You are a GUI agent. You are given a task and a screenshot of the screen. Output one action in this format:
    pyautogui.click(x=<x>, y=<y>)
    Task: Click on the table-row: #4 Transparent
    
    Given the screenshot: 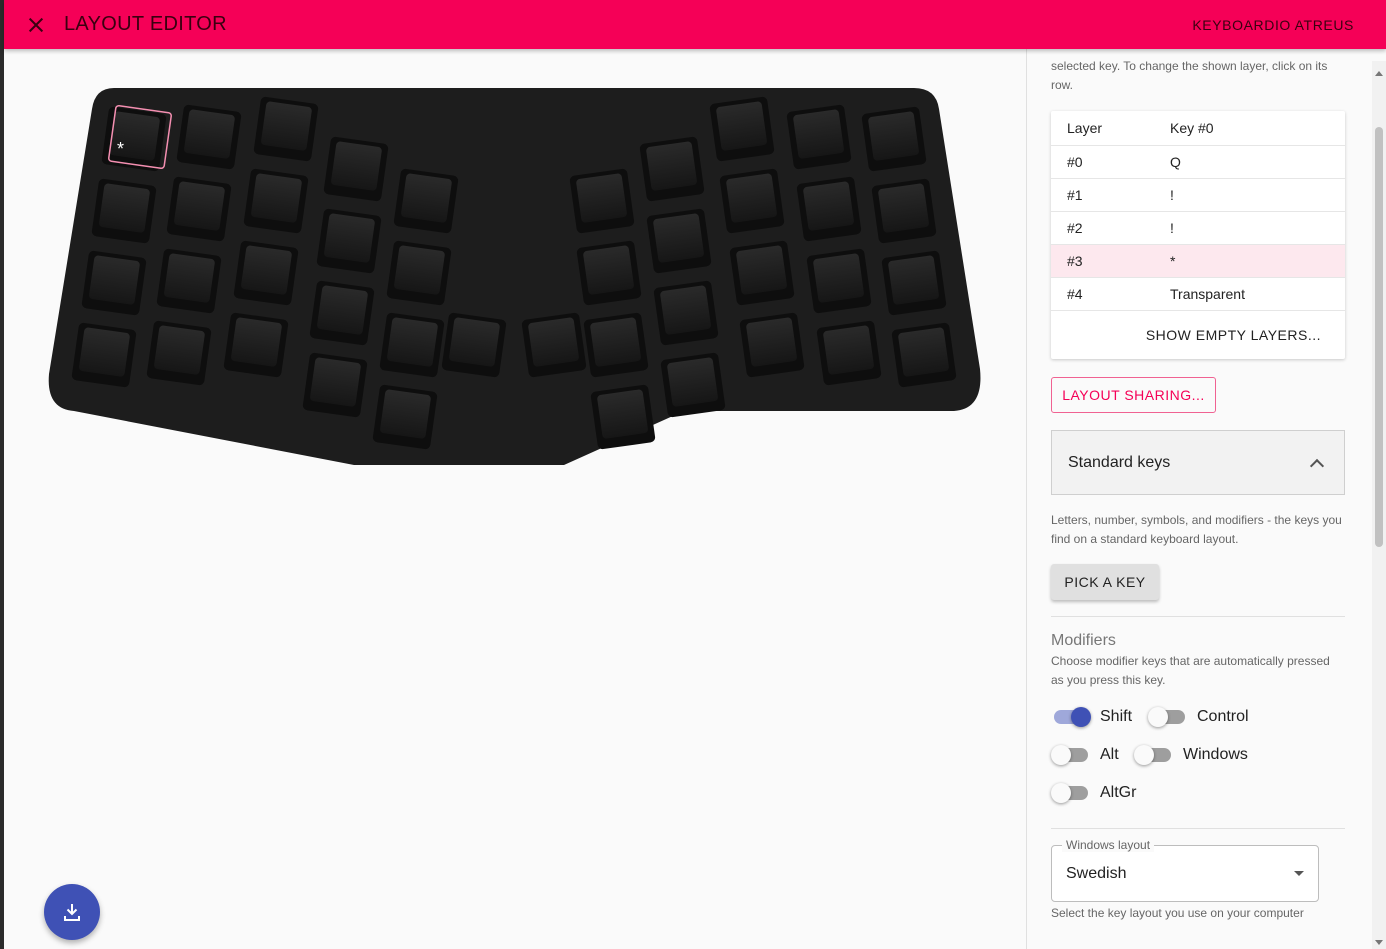 What is the action you would take?
    pyautogui.click(x=1198, y=294)
    